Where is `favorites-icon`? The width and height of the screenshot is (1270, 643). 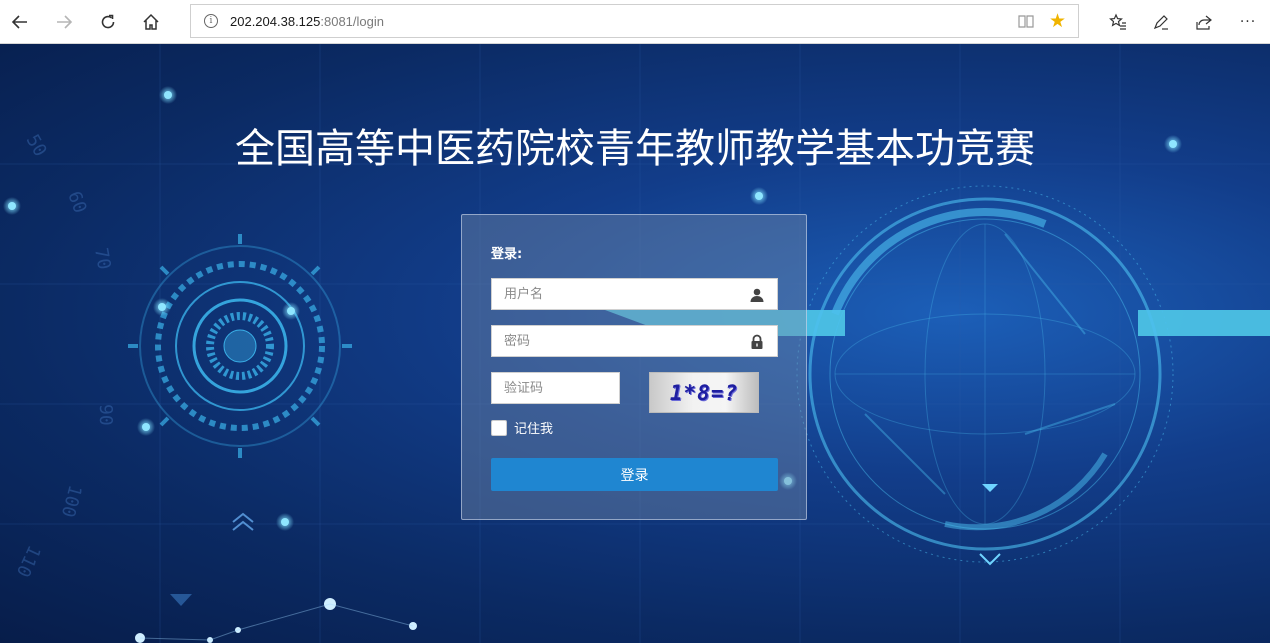 favorites-icon is located at coordinates (1118, 22).